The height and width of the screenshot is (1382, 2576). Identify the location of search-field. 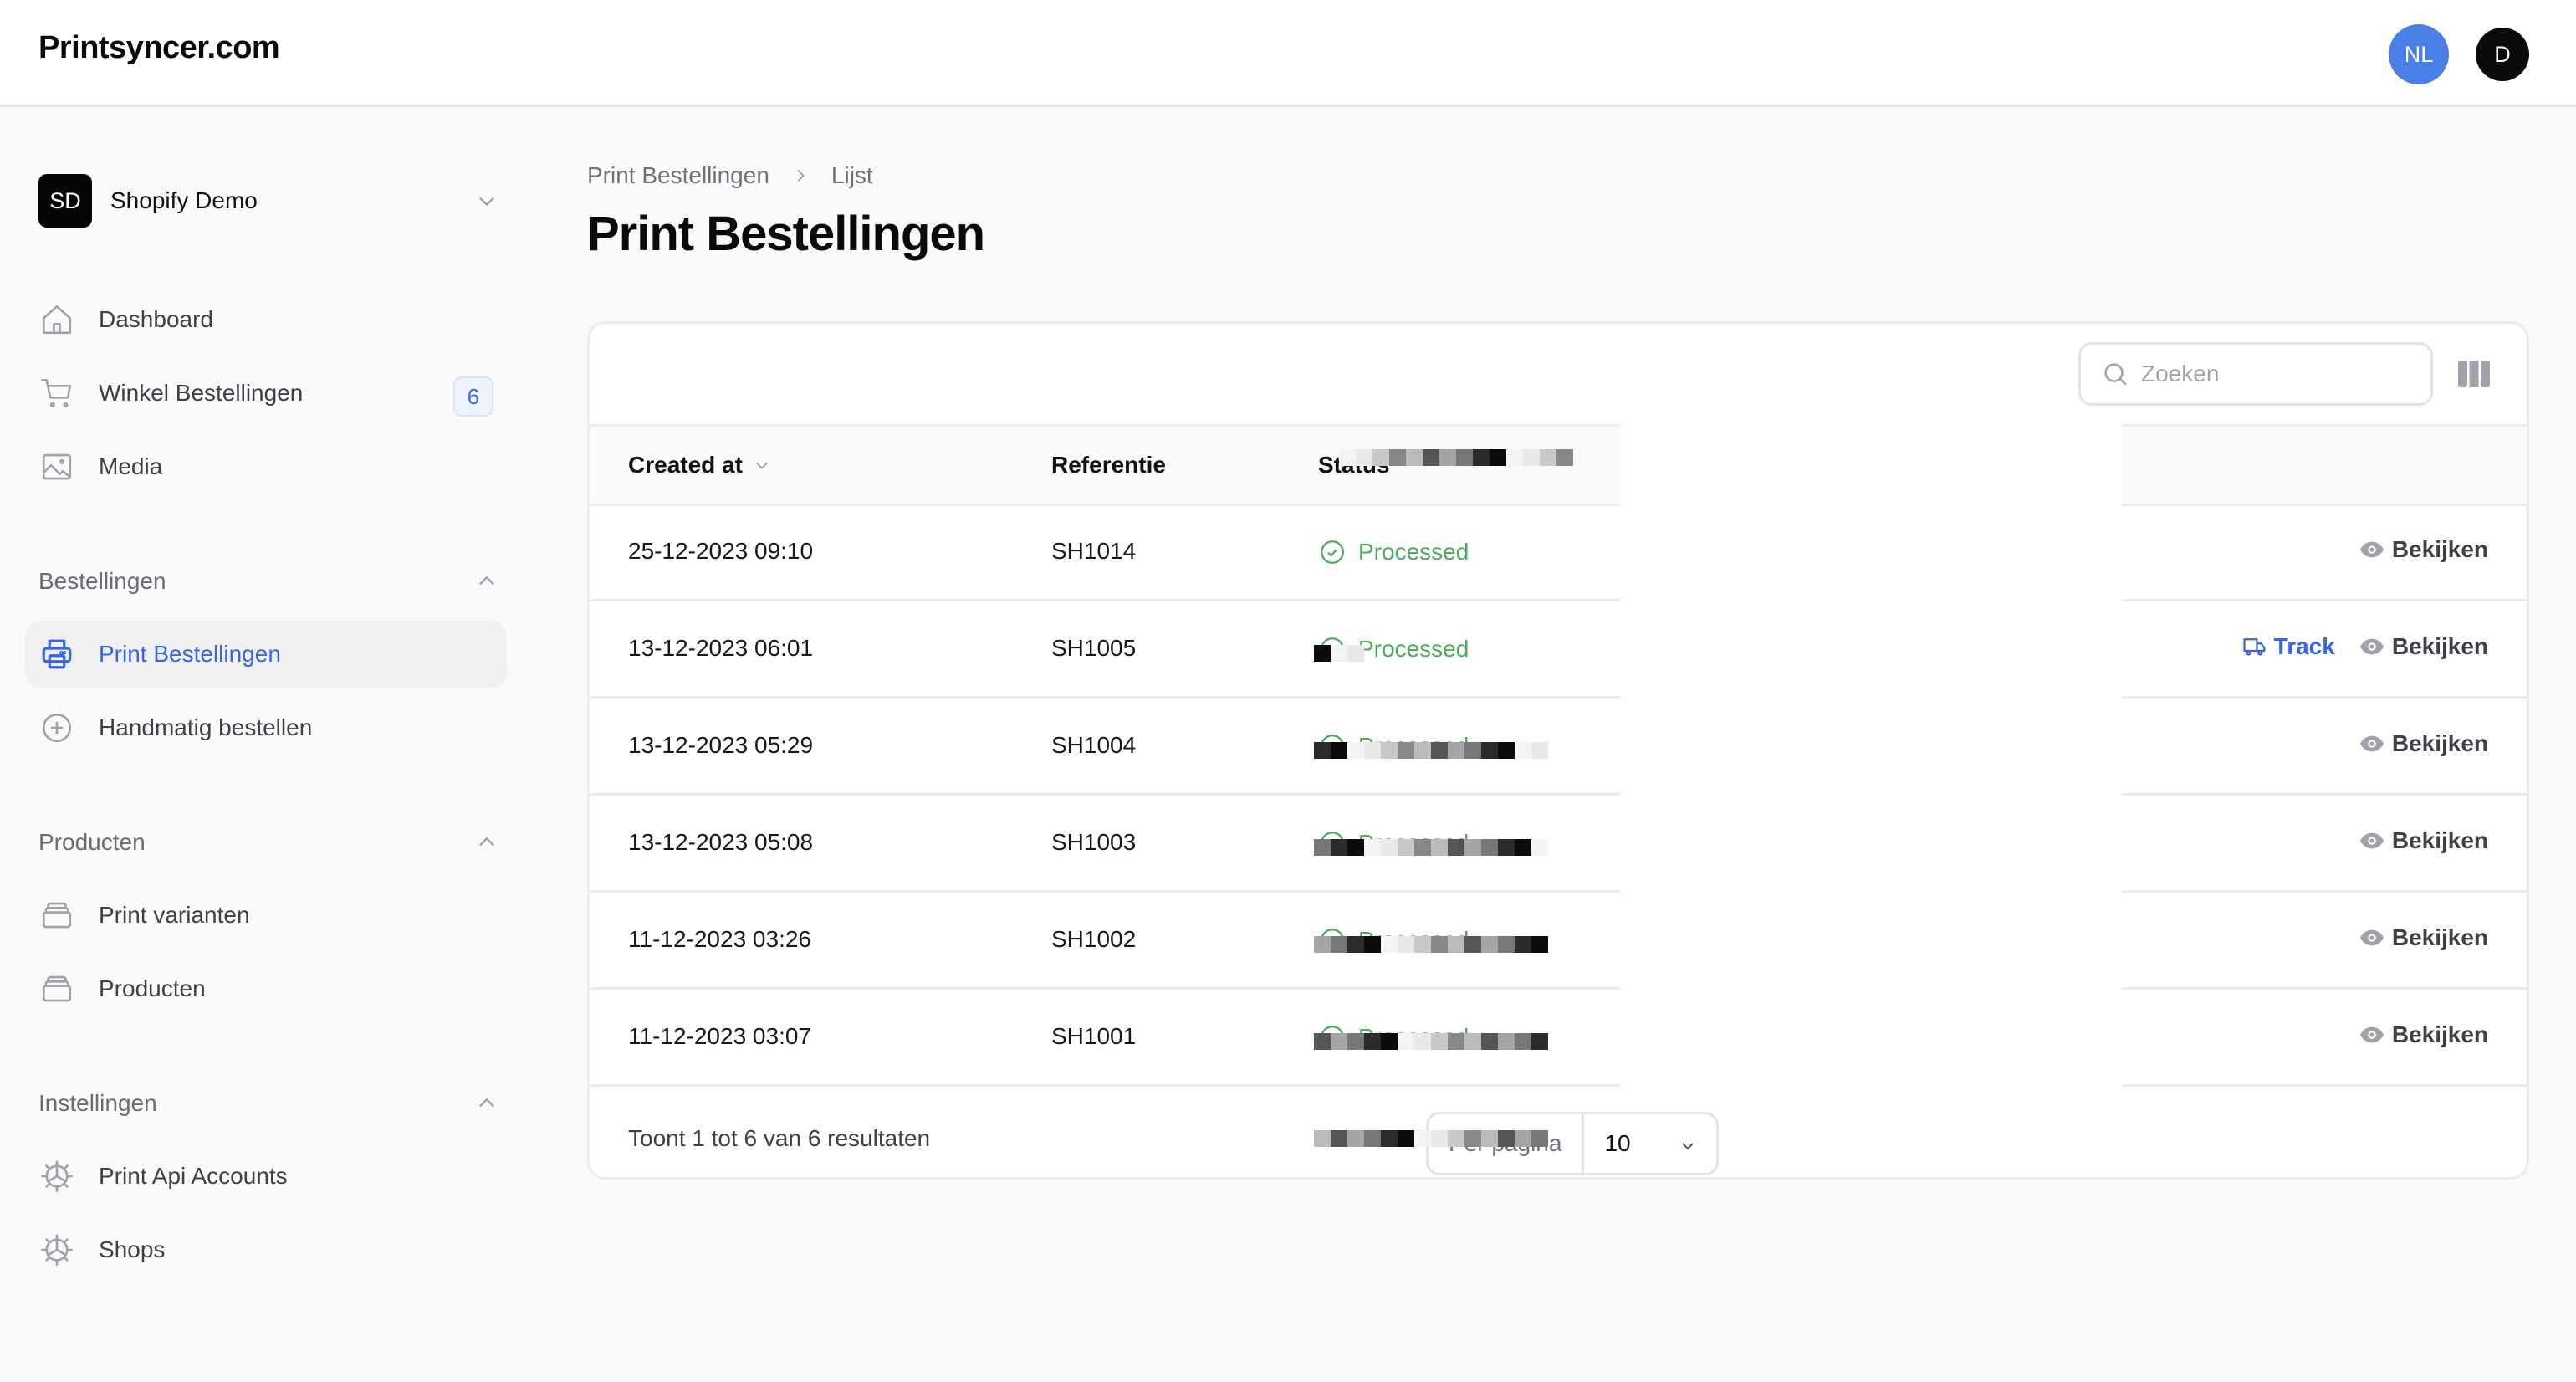
(2255, 374).